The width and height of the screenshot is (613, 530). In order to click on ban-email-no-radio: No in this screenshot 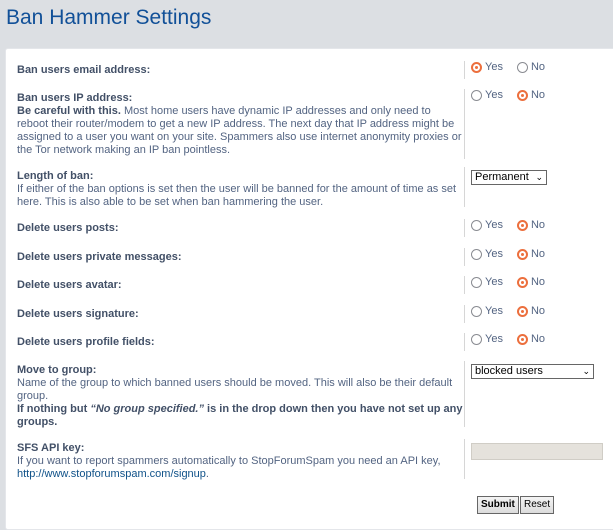, I will do `click(531, 67)`.